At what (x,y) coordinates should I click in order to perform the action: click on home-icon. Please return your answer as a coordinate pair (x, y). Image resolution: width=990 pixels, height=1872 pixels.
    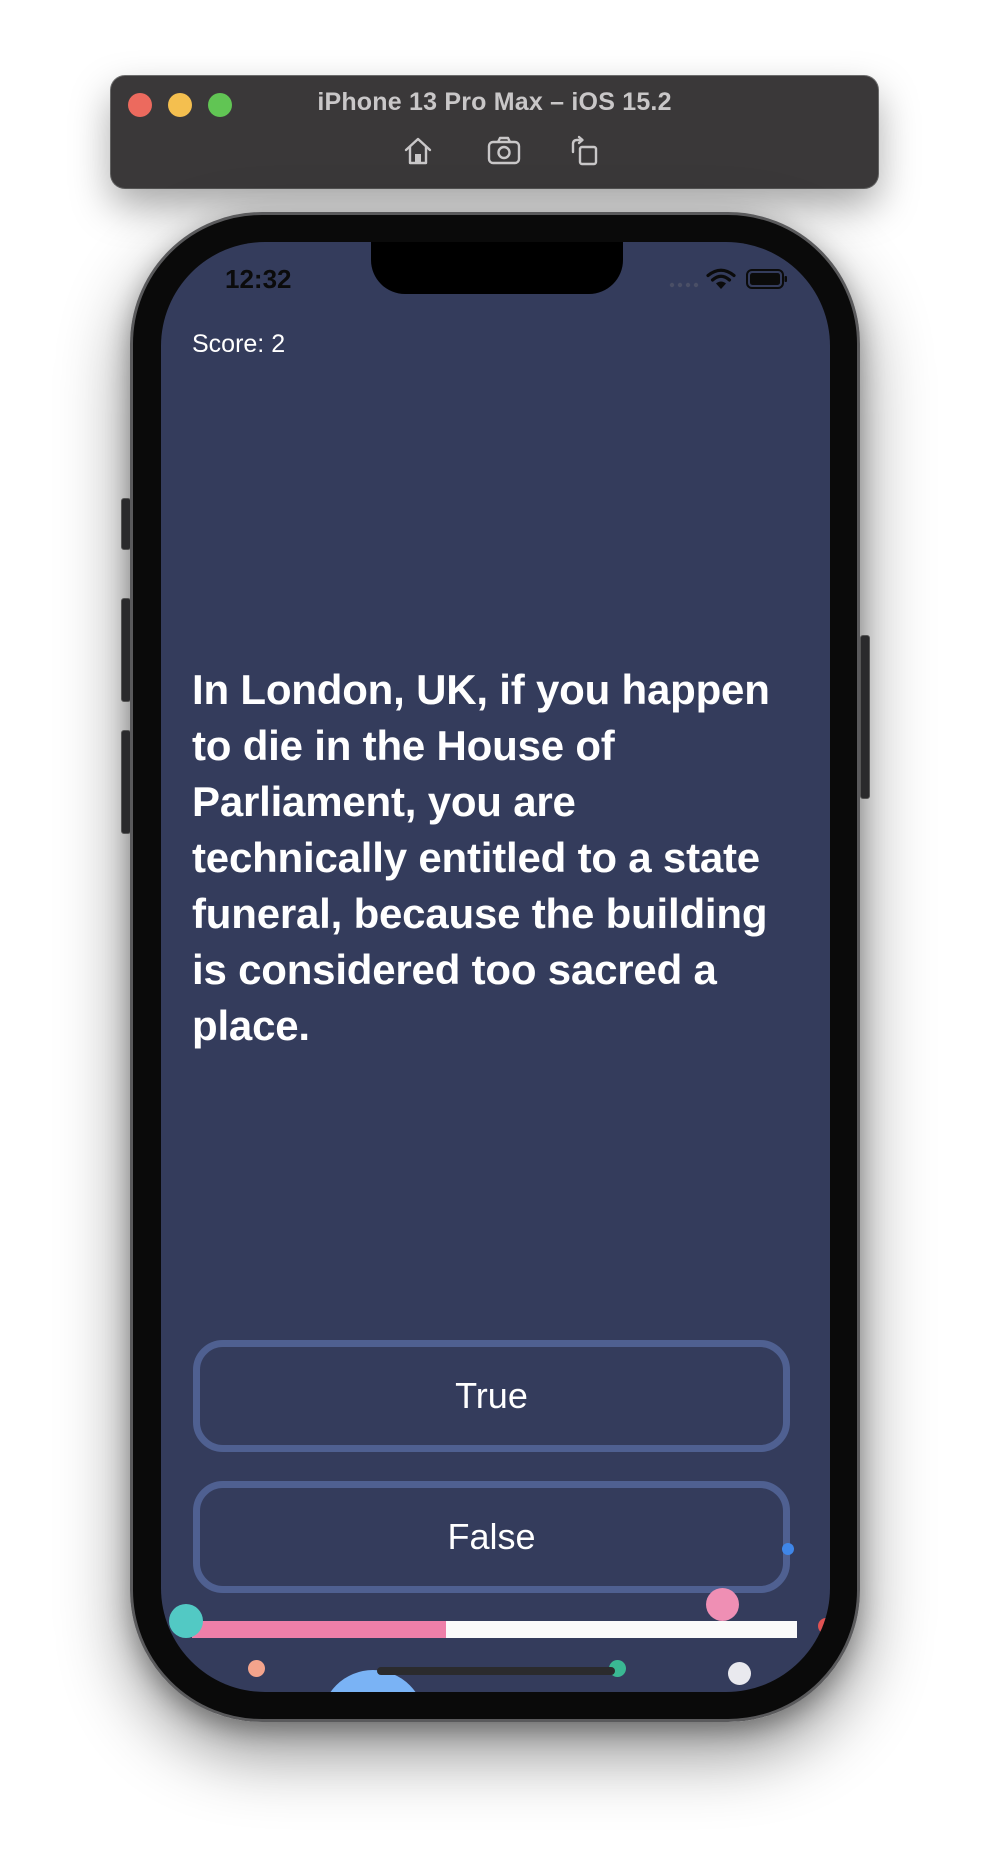
    Looking at the image, I should click on (418, 151).